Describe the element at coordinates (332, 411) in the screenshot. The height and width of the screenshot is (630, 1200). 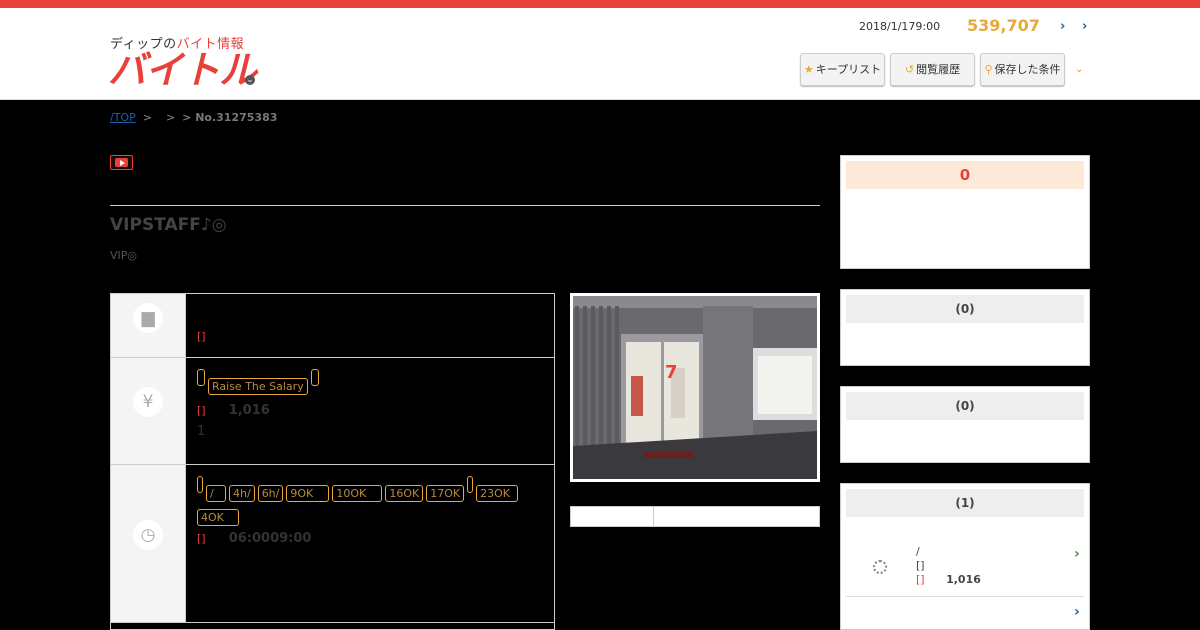
I see `info-row-pay: ¥ Raise The Salary [] 1,016 1` at that location.